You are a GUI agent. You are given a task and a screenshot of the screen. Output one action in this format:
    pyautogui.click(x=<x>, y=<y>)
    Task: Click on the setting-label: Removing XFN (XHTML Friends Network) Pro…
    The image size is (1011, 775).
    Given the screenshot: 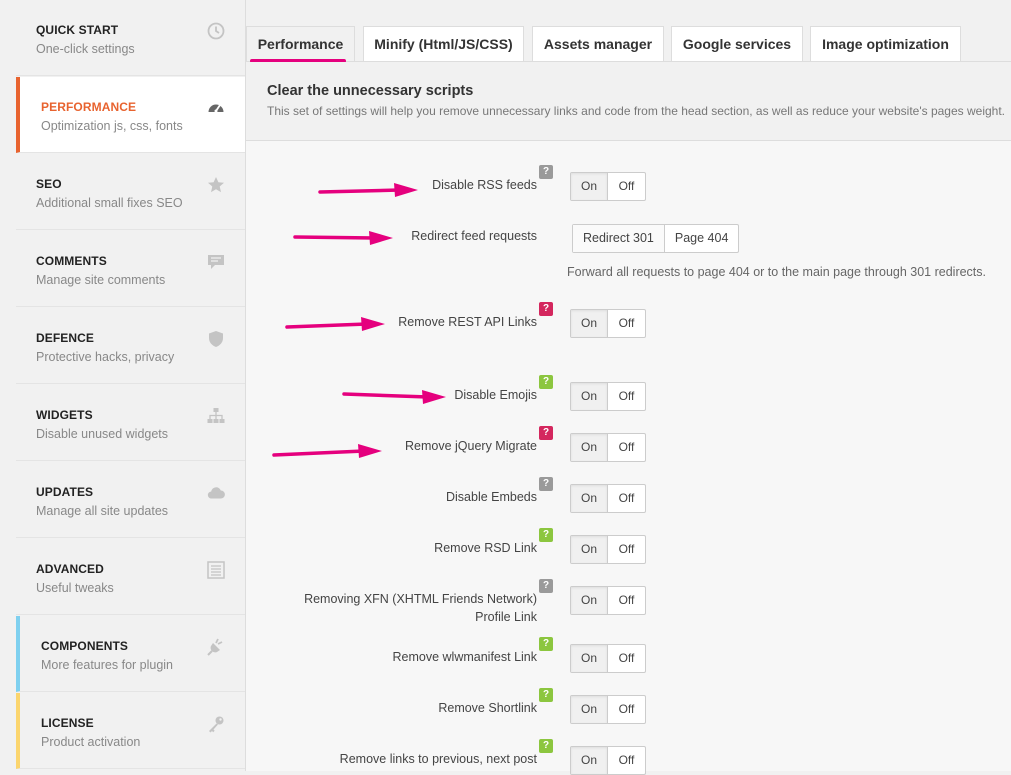 What is the action you would take?
    pyautogui.click(x=387, y=608)
    